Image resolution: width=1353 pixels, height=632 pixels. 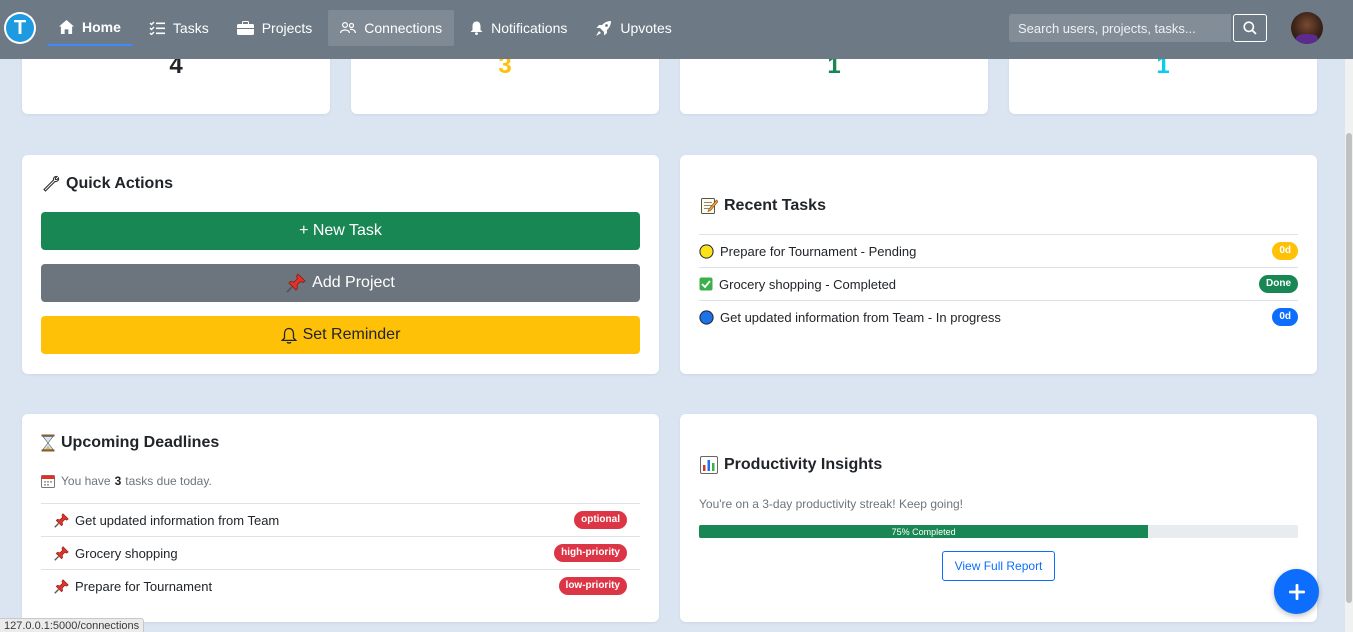 I want to click on recent-tasks-title: Recent Tasks, so click(x=763, y=206).